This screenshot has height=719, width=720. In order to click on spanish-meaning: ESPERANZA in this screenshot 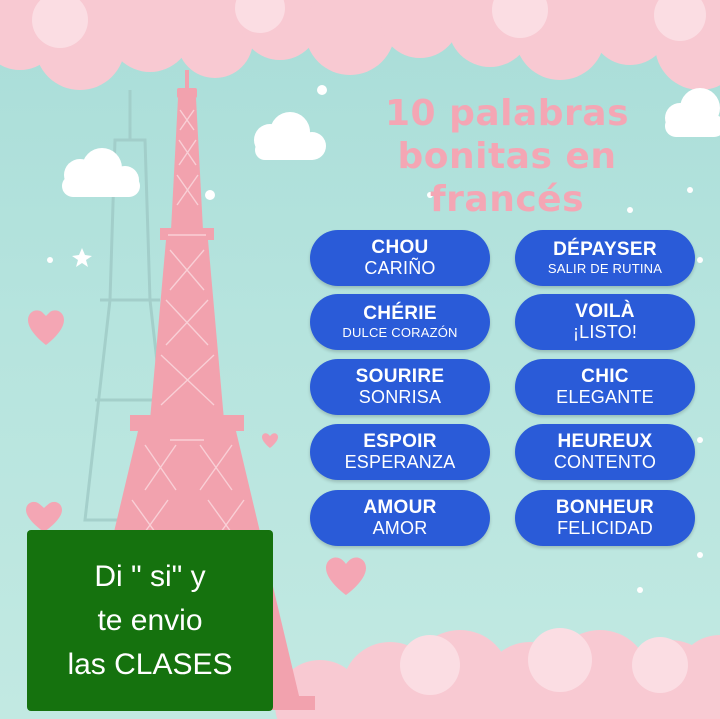, I will do `click(400, 462)`.